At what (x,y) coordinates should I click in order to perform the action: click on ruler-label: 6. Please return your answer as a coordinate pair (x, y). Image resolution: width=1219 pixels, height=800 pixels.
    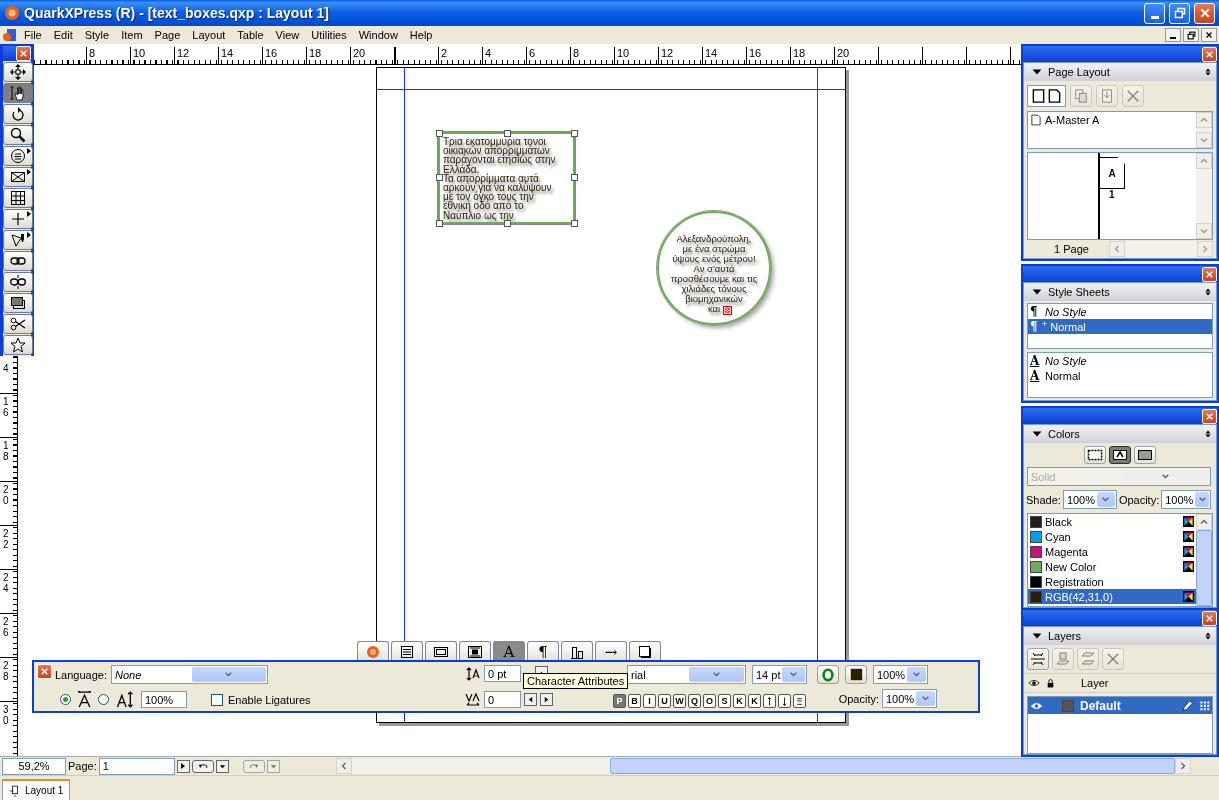
    Looking at the image, I should click on (532, 53).